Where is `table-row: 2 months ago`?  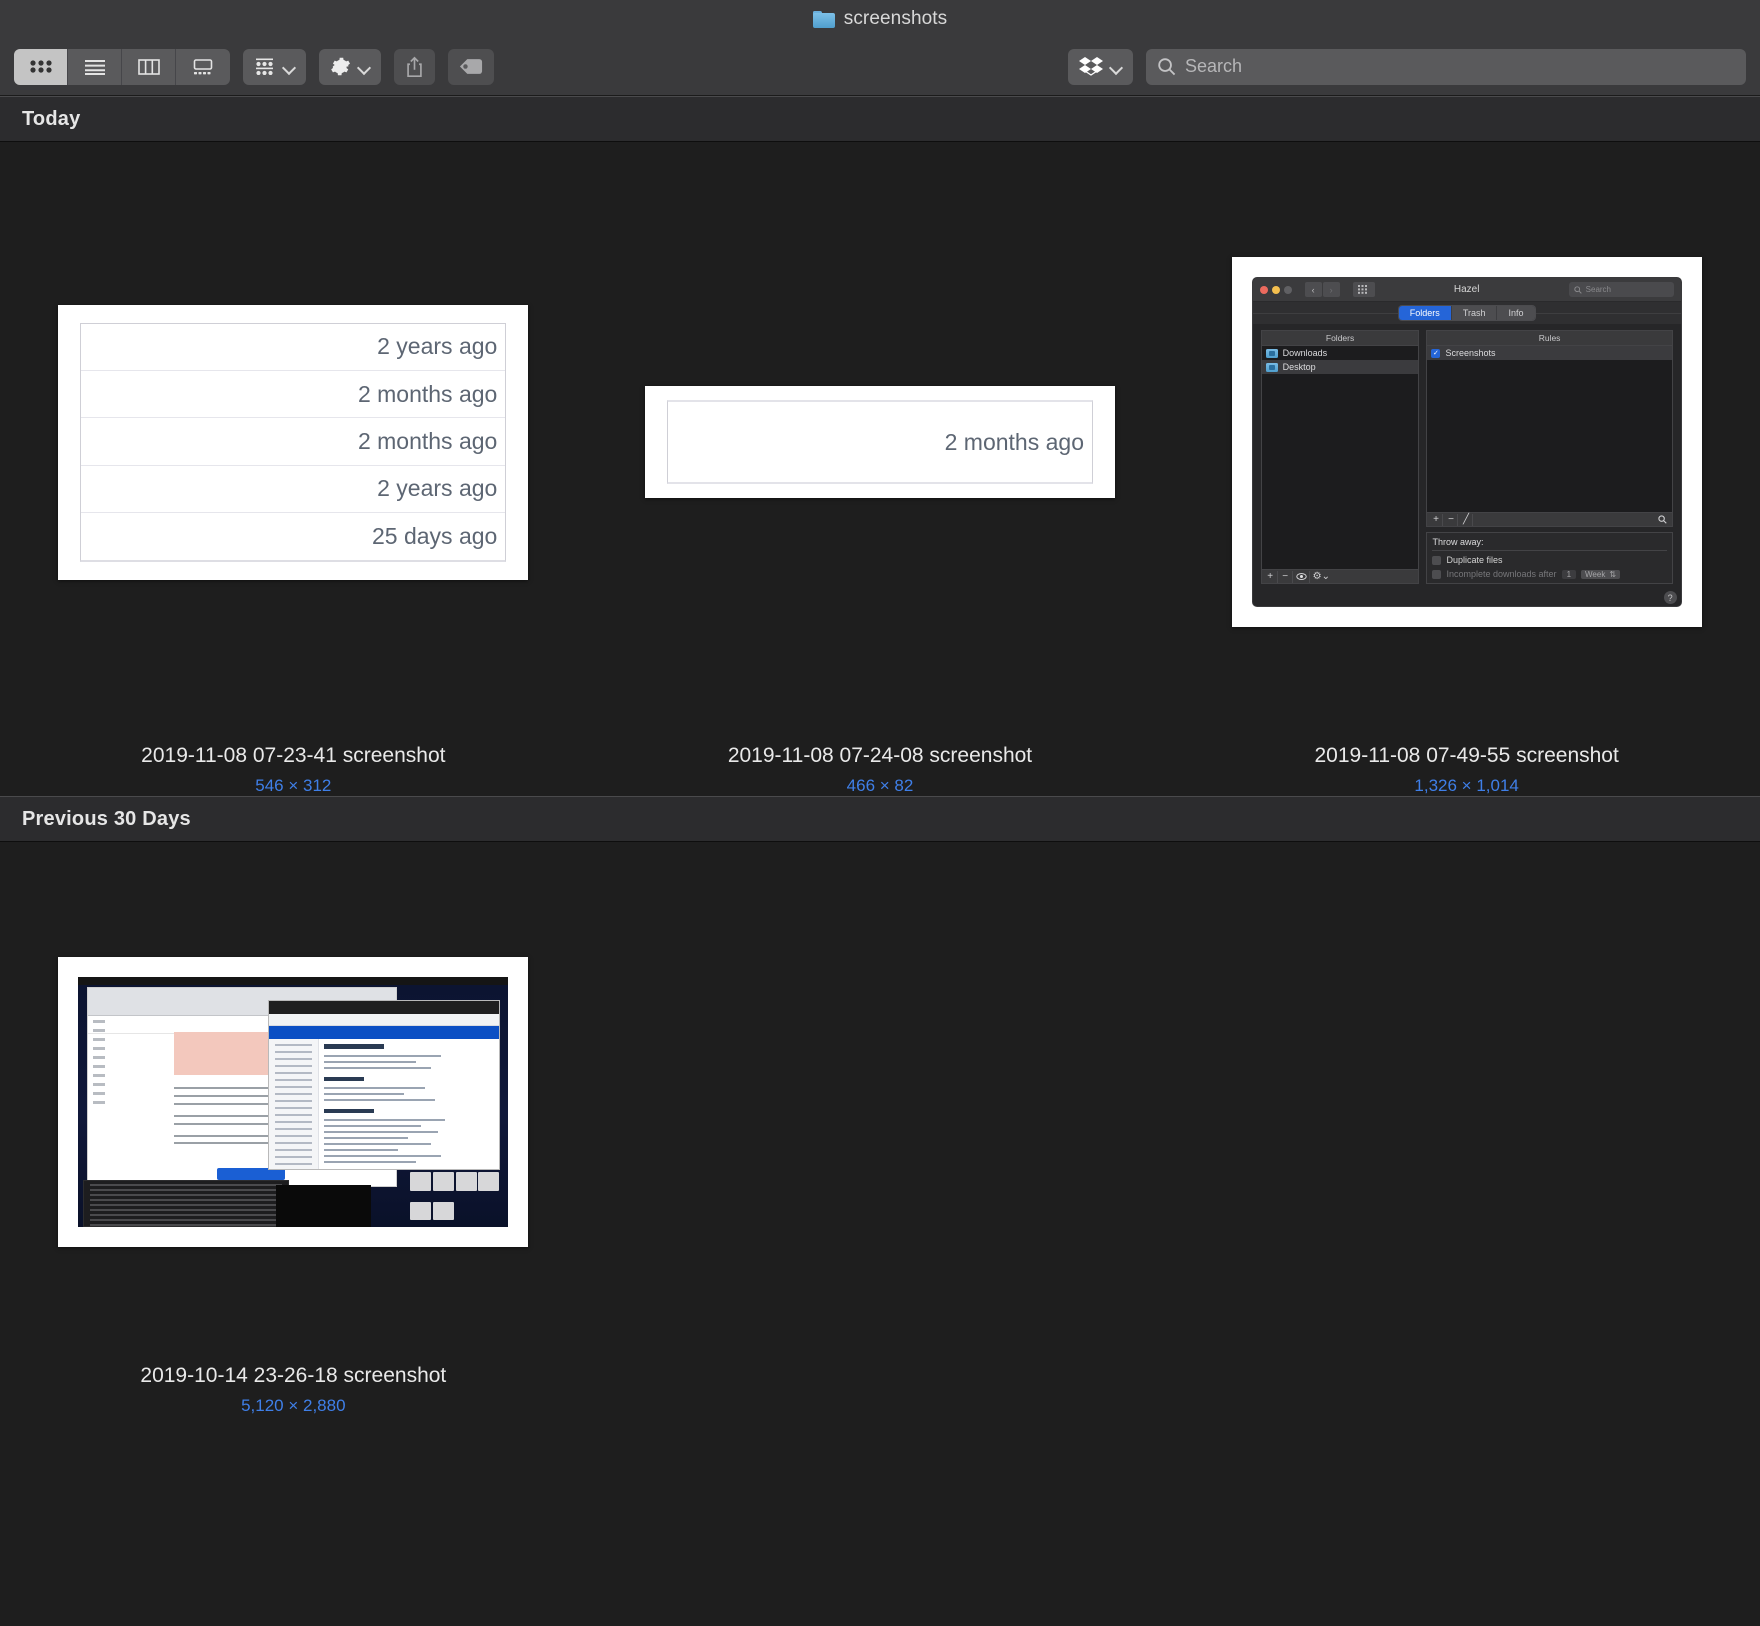 table-row: 2 months ago is located at coordinates (293, 442).